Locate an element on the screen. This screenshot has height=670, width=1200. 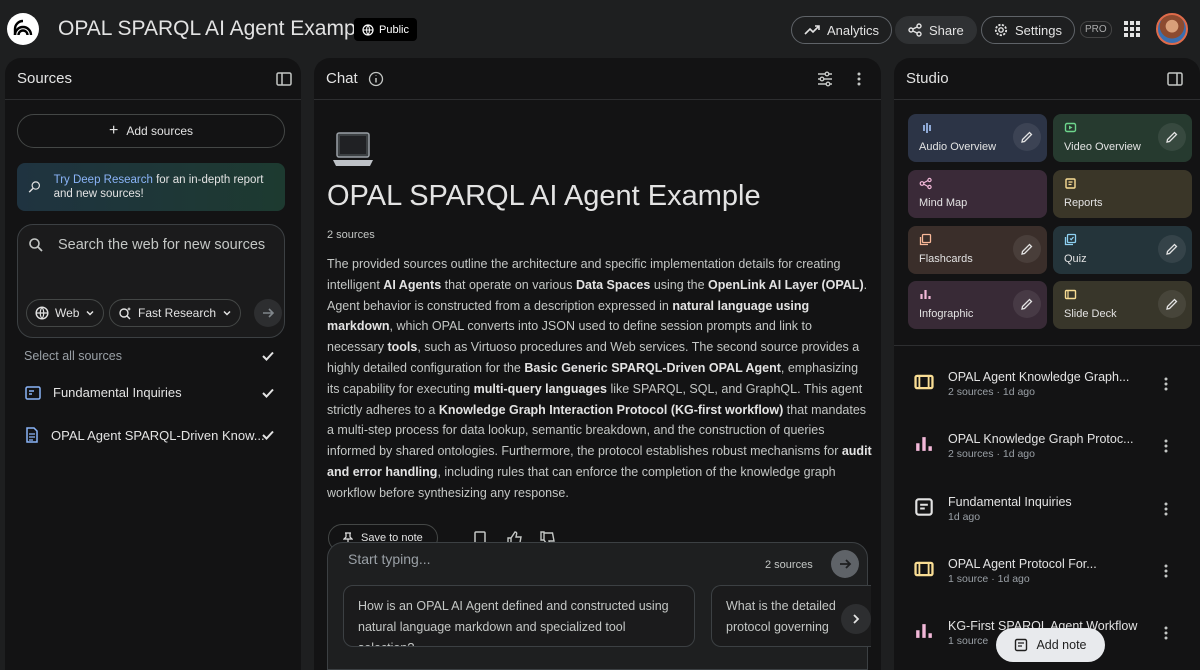
tune-icon is located at coordinates (825, 79).